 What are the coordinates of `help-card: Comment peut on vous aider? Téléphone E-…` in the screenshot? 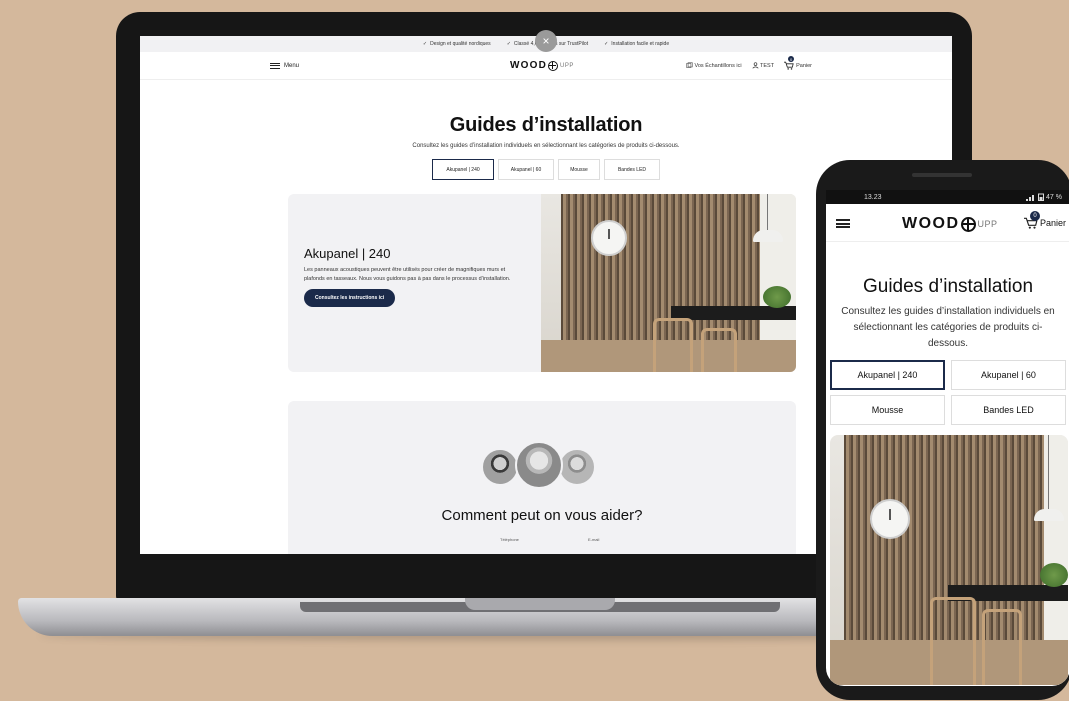 It's located at (542, 477).